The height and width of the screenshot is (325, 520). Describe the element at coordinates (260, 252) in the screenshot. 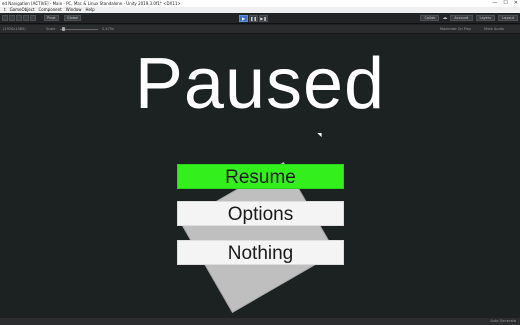

I see `nothing-button: Nothing` at that location.